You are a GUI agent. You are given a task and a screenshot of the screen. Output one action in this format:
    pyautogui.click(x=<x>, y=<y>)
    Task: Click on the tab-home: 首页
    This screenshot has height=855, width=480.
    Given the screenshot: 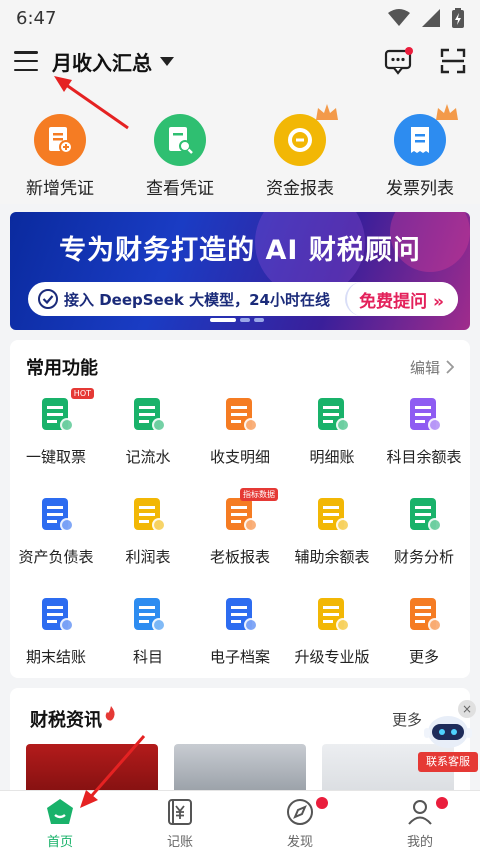 What is the action you would take?
    pyautogui.click(x=60, y=823)
    